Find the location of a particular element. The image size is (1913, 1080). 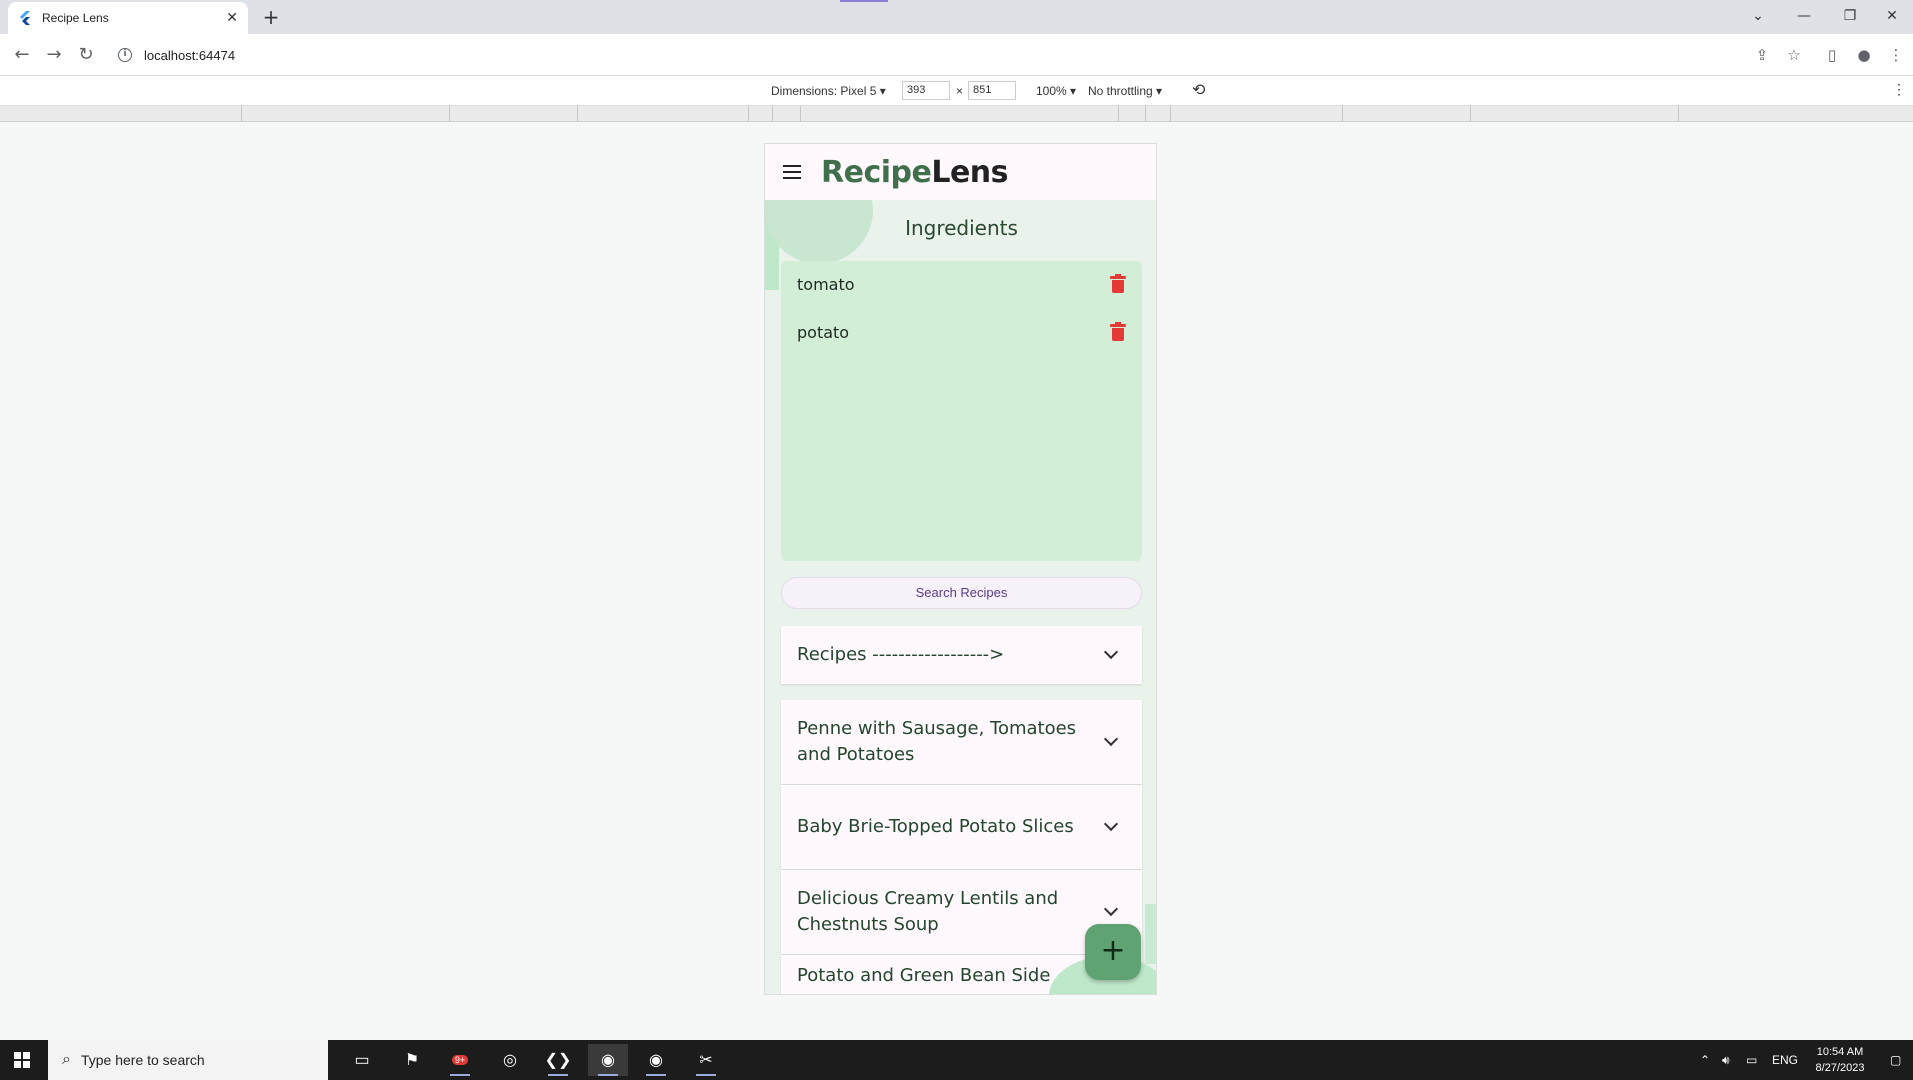

volume-icon: 🔊︎ is located at coordinates (1726, 1060).